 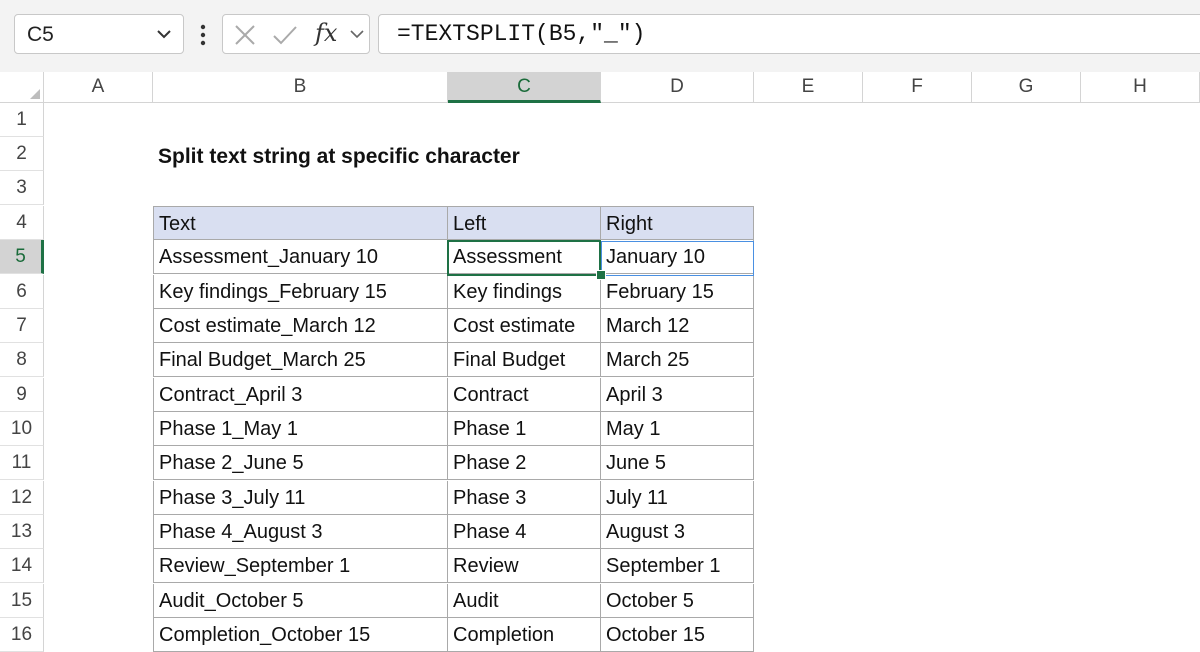 I want to click on insert-function-button: fx, so click(x=326, y=33).